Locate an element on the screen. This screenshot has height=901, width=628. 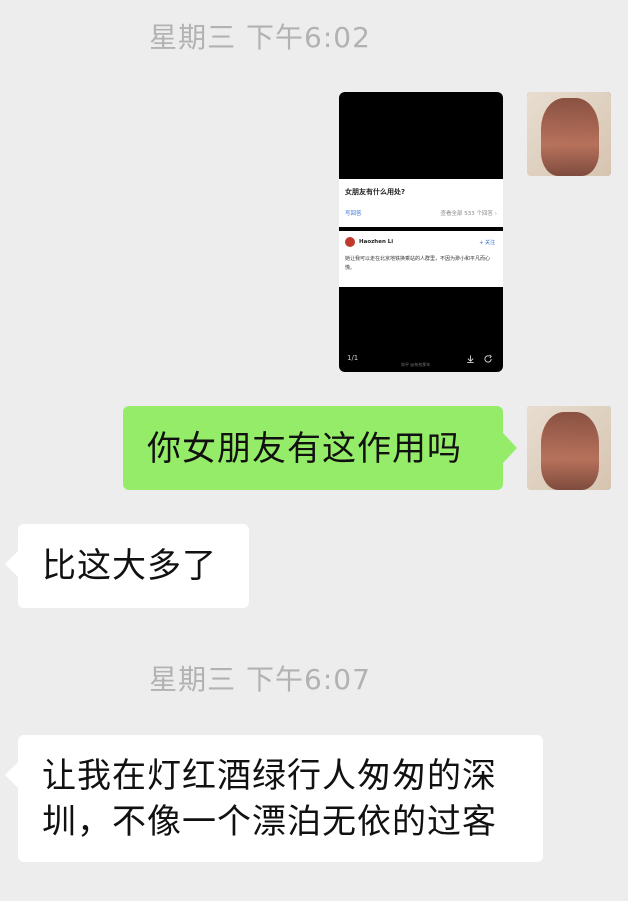
download-icon is located at coordinates (470, 359).